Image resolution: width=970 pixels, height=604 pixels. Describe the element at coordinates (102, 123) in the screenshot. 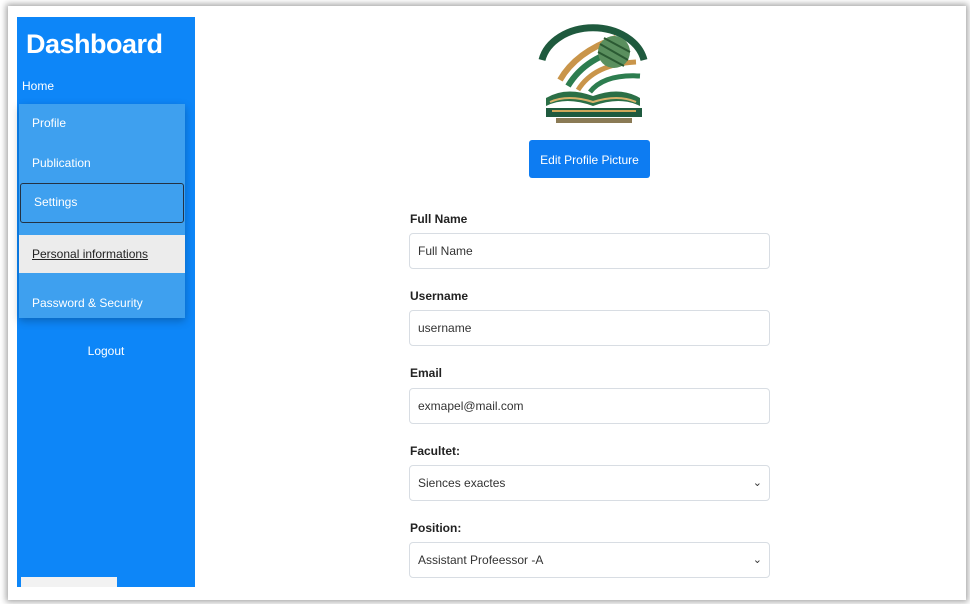

I see `sidebar-item-profile: Profile` at that location.